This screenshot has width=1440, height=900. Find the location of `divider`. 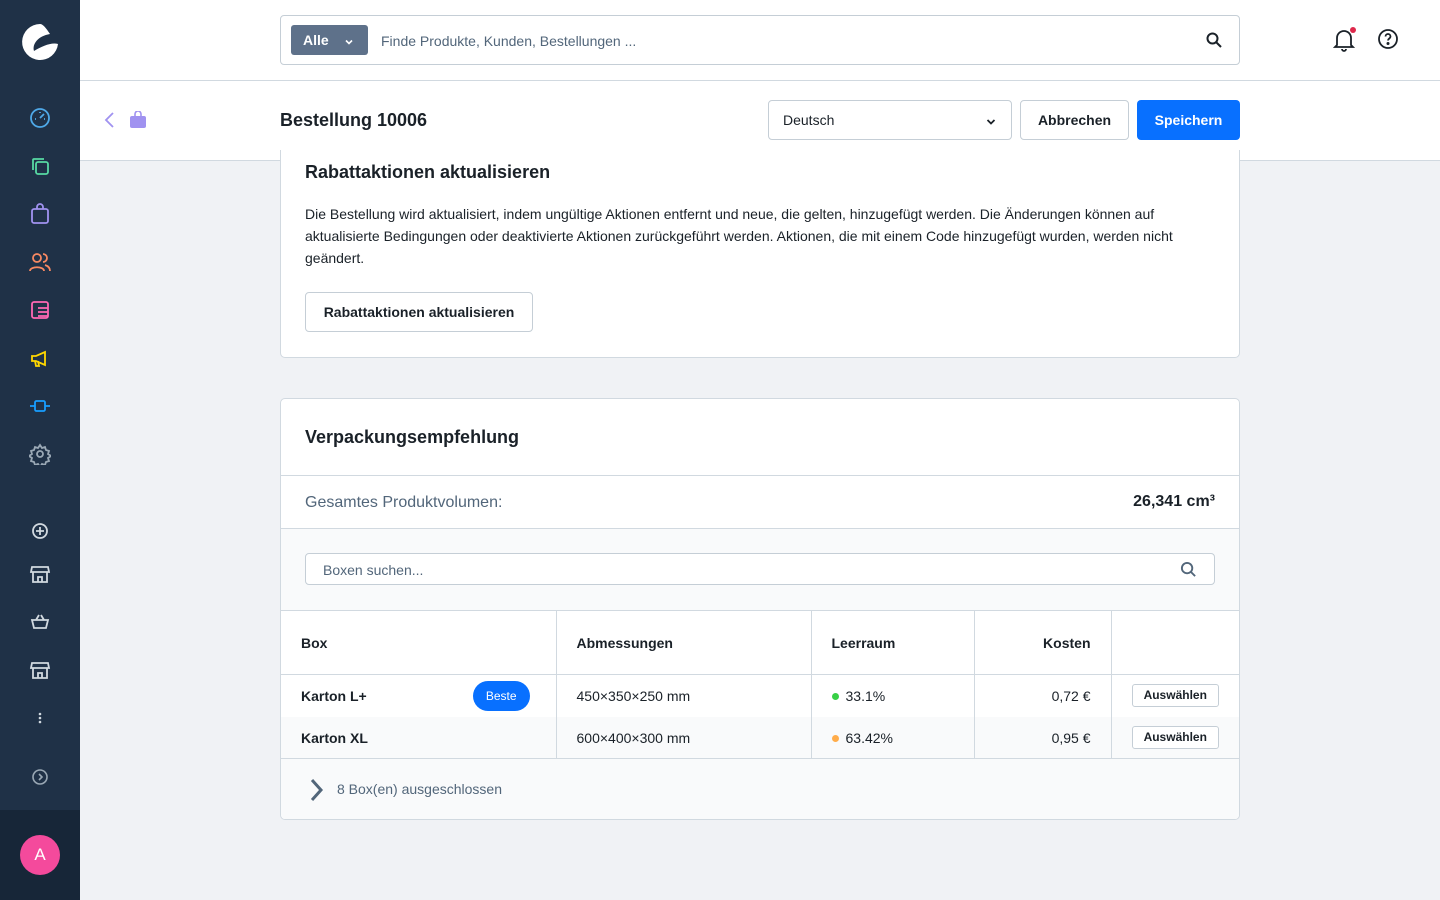

divider is located at coordinates (760, 475).